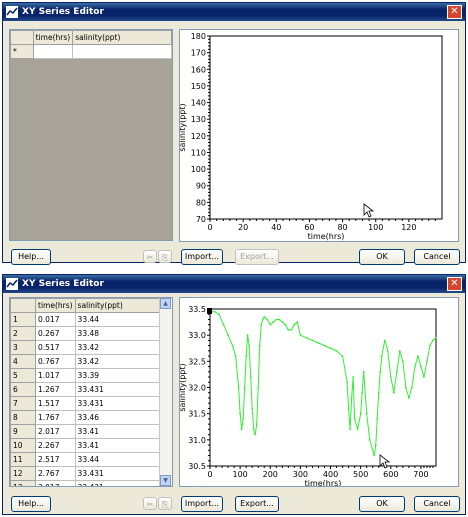  I want to click on table-row: 10 2.267 33.41, so click(86, 445).